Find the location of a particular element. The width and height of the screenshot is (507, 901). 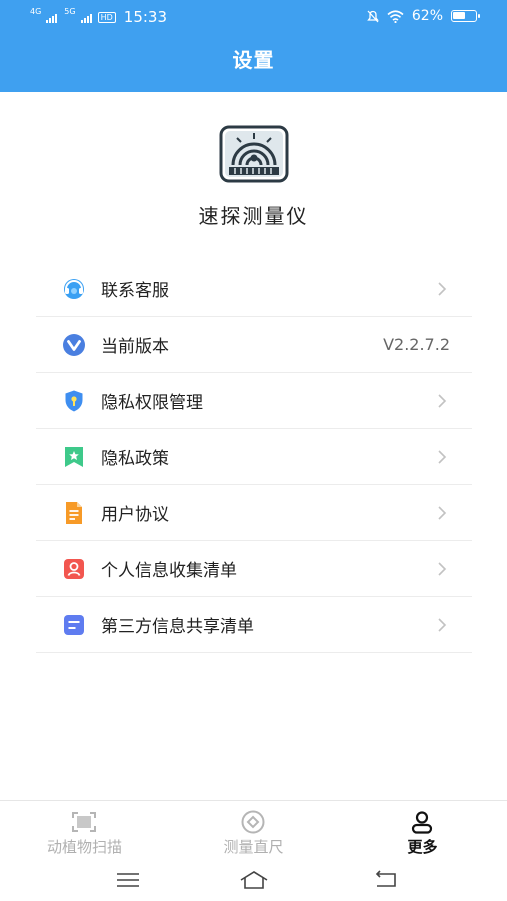

tab-label: 更多 is located at coordinates (422, 847).